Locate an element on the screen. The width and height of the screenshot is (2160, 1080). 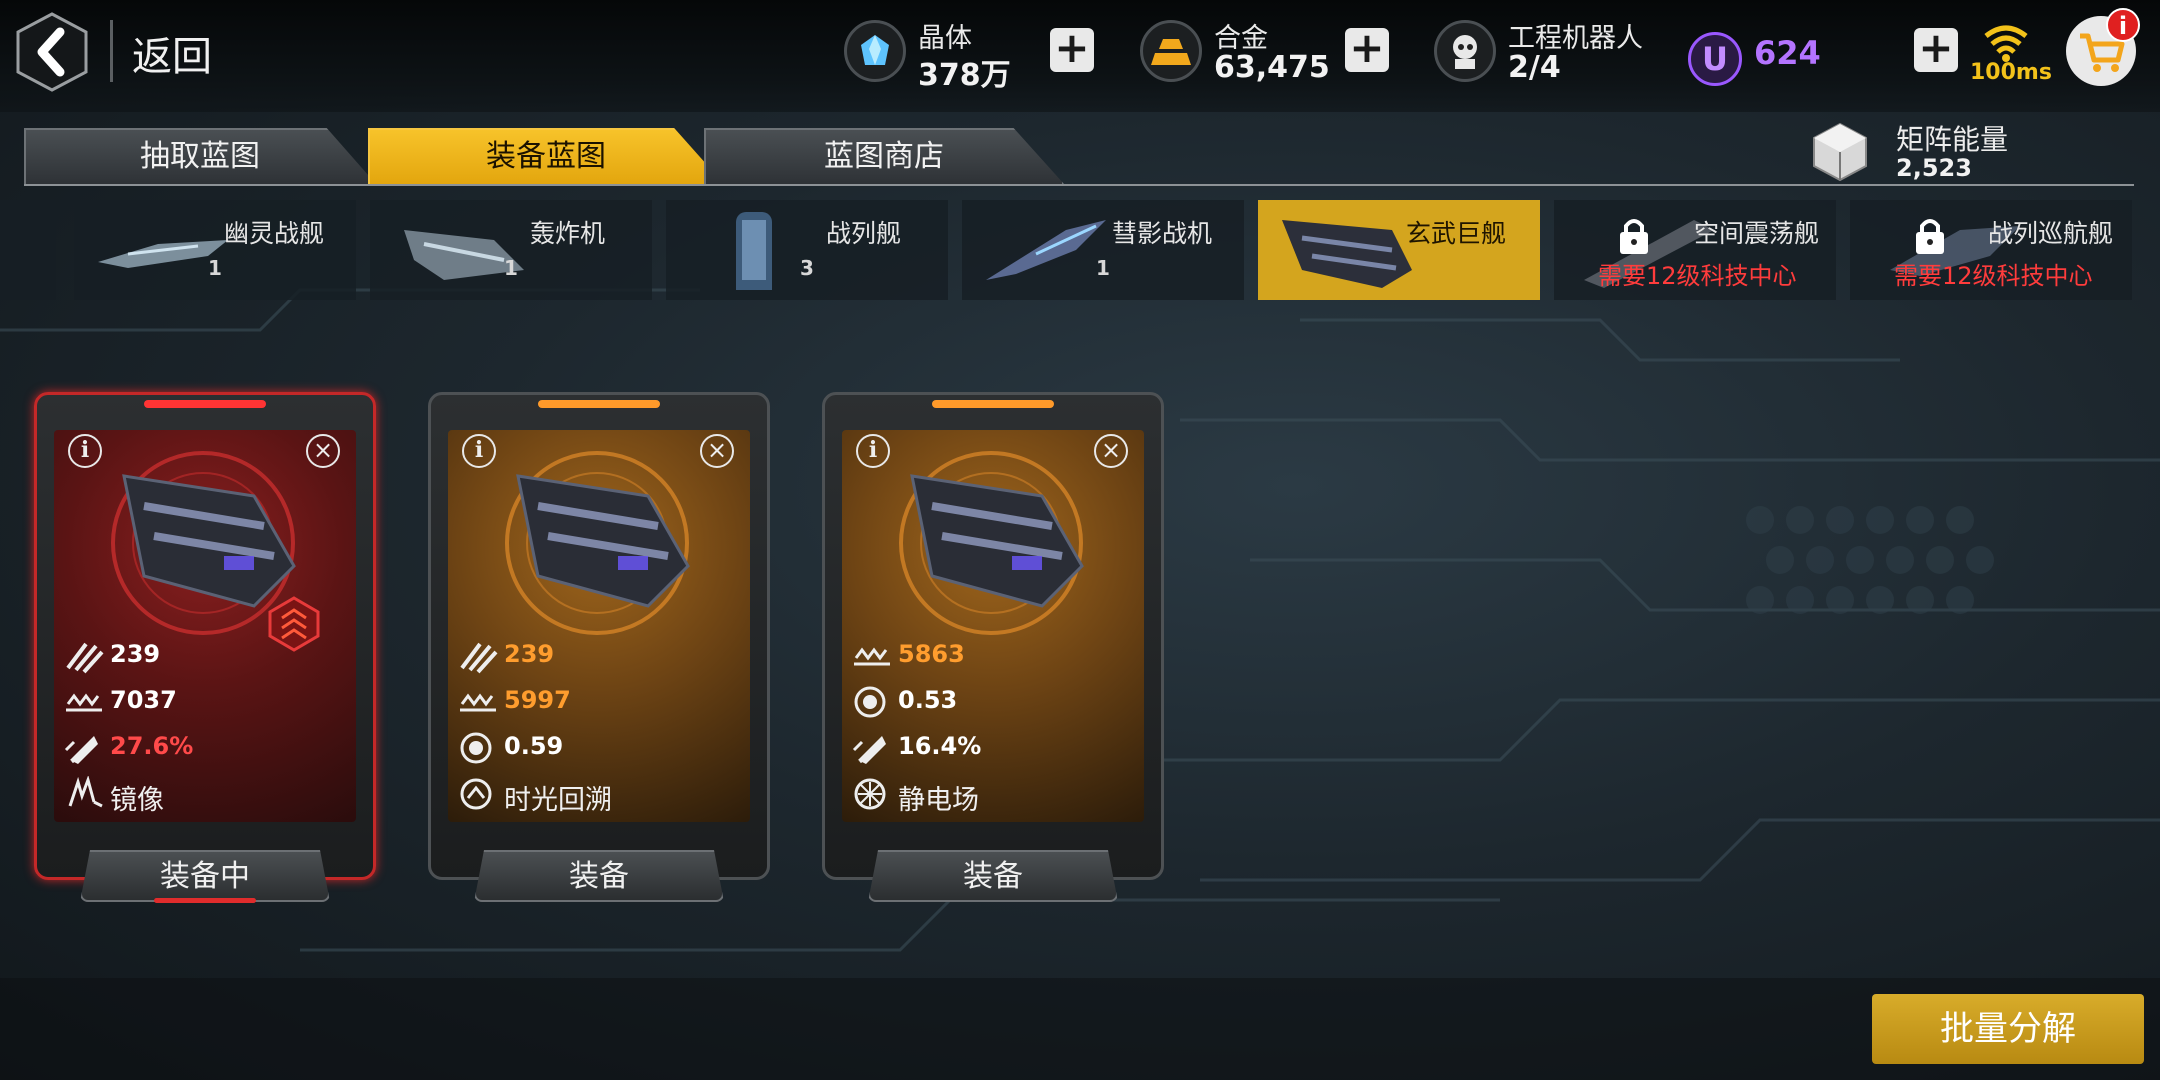
ship-type-name: 轰炸机 is located at coordinates (568, 233).